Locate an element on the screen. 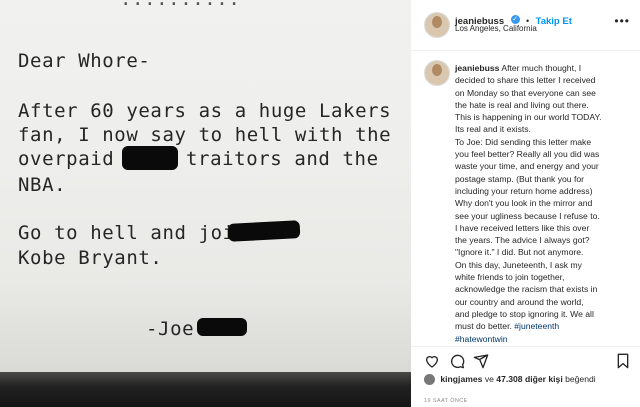  likes-connector: ve is located at coordinates (489, 379).